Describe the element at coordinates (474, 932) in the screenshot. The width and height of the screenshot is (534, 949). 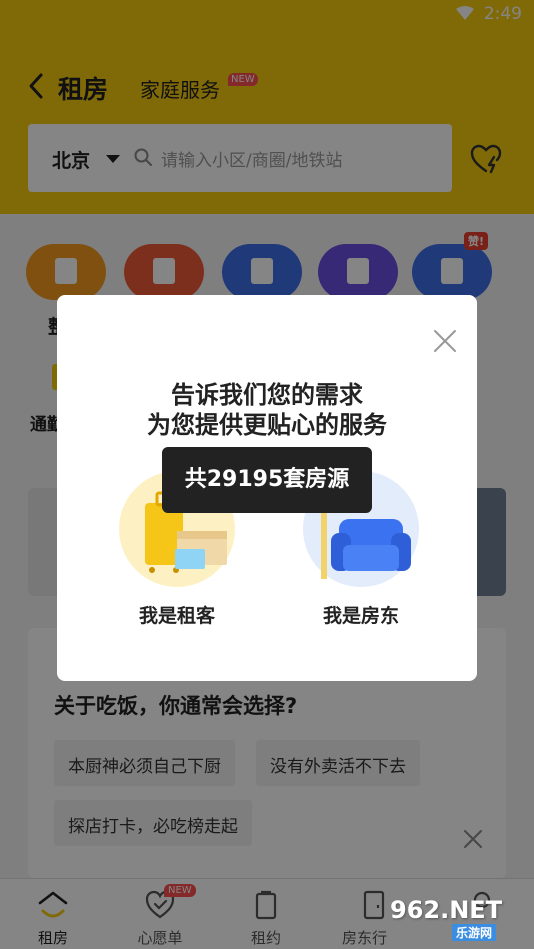
I see `watermark-subtext: 乐游网` at that location.